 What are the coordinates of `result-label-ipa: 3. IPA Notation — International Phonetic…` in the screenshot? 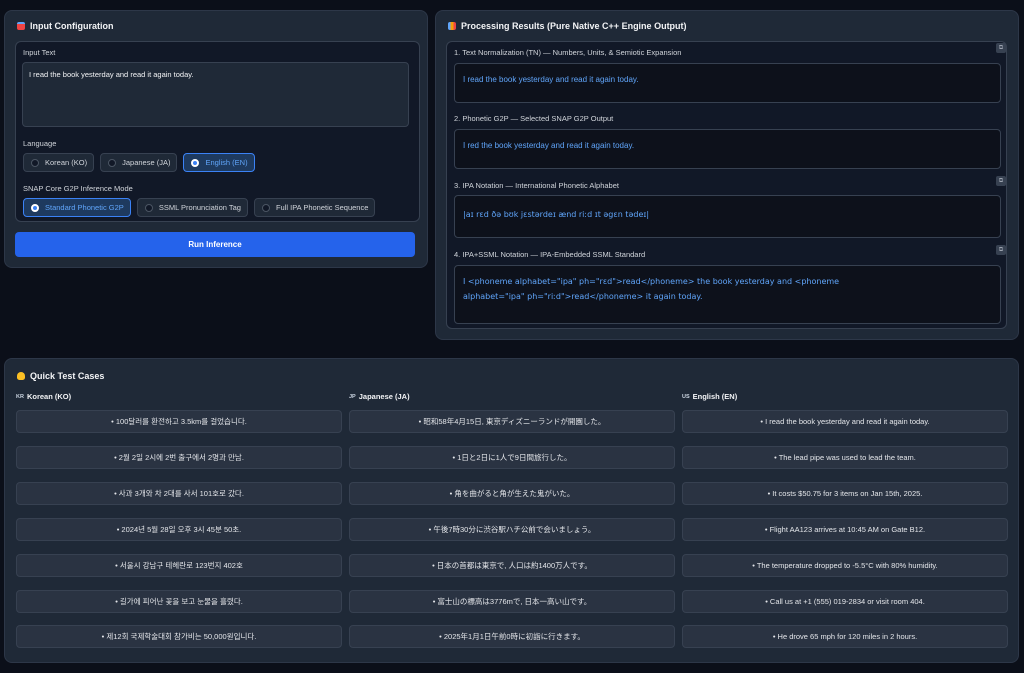 It's located at (536, 185).